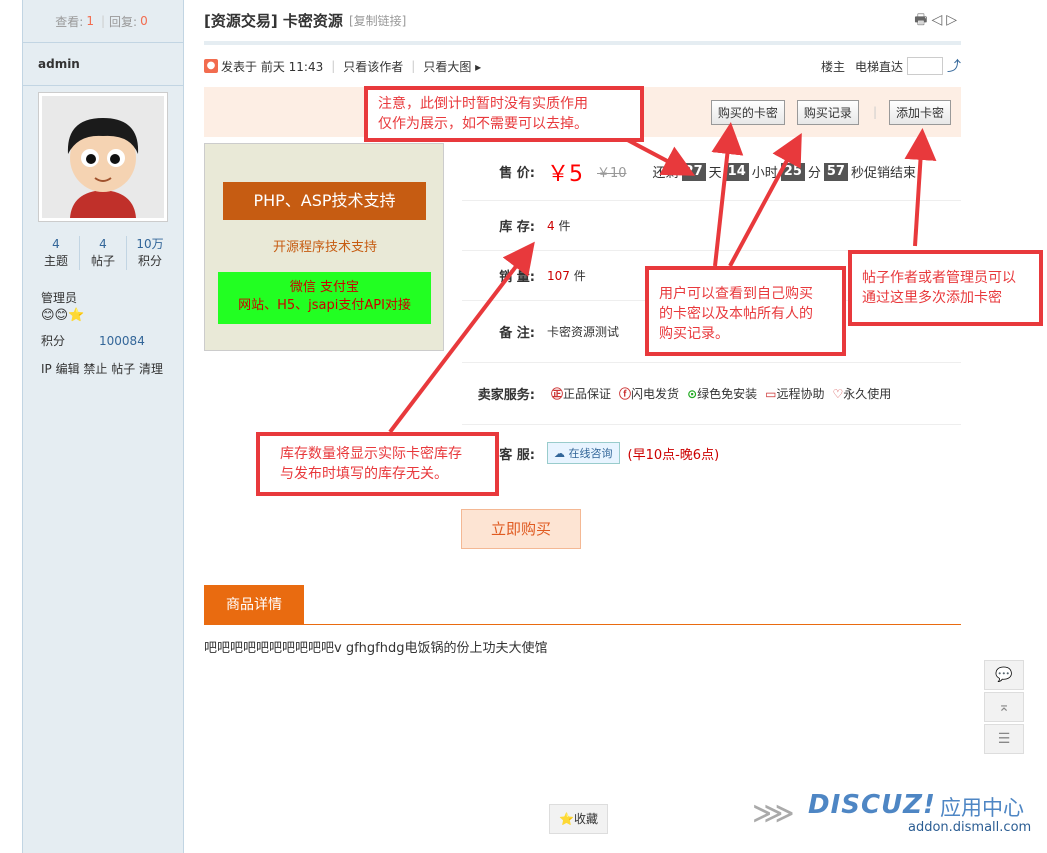  I want to click on post-time: 发表于 前天 11:43, so click(272, 66).